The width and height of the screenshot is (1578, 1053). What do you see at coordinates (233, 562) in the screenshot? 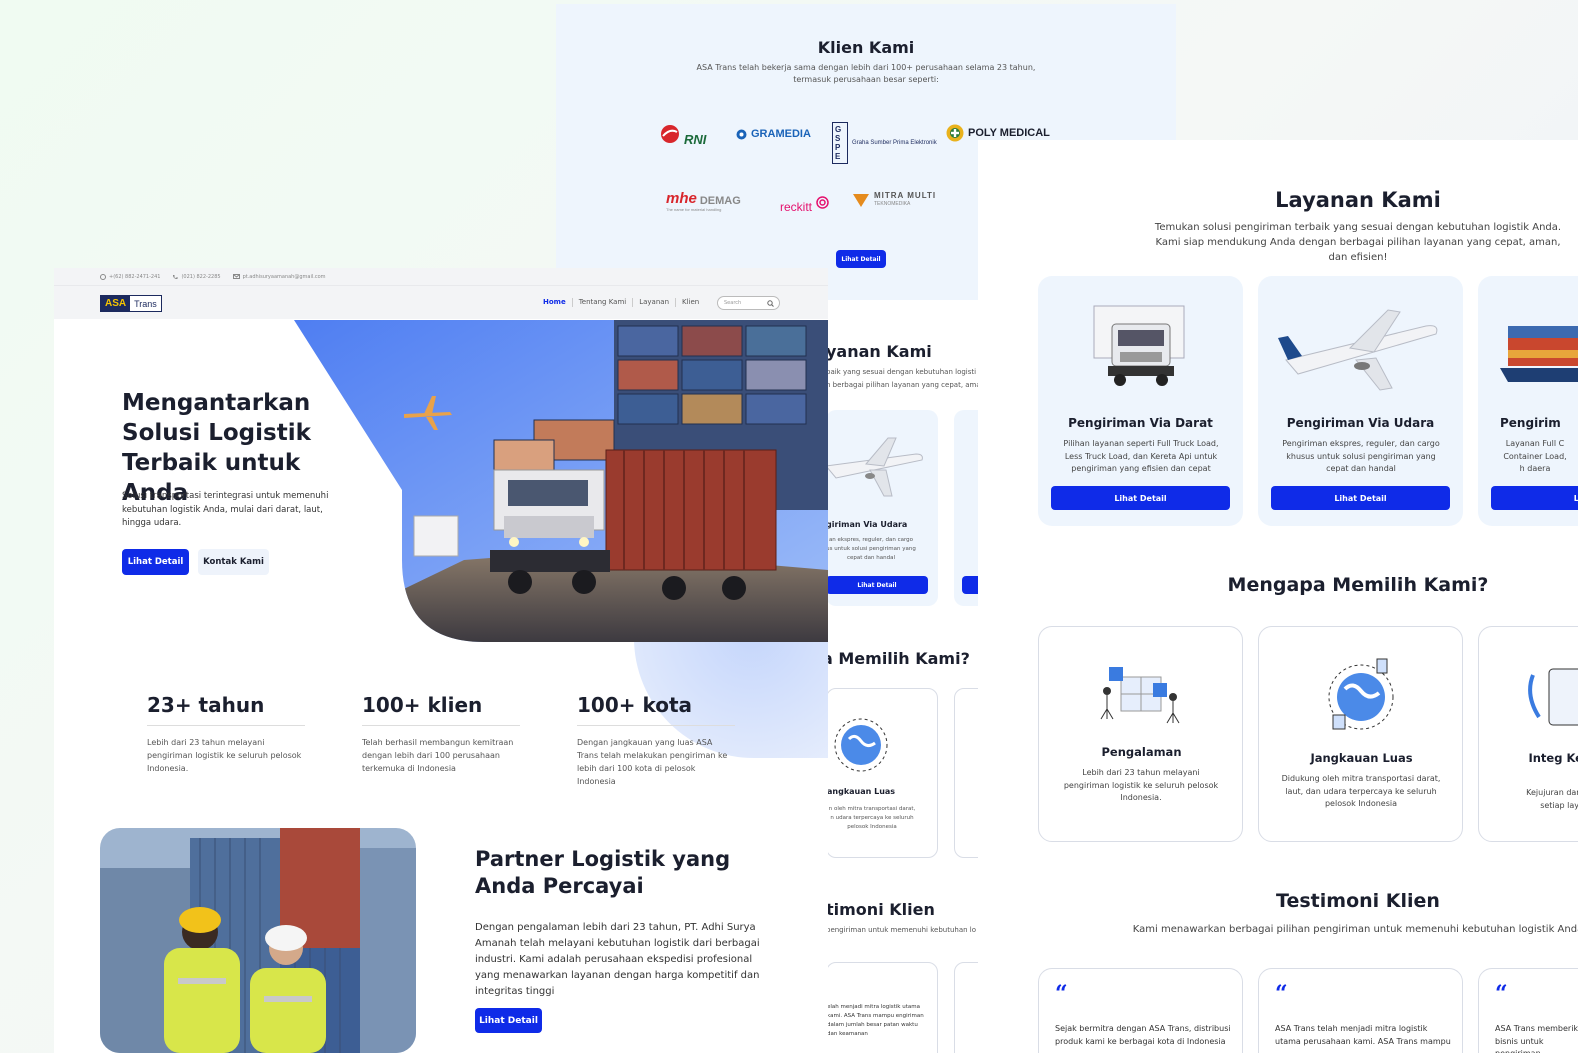
I see `hero-kontak-kami-button: Kontak Kami` at bounding box center [233, 562].